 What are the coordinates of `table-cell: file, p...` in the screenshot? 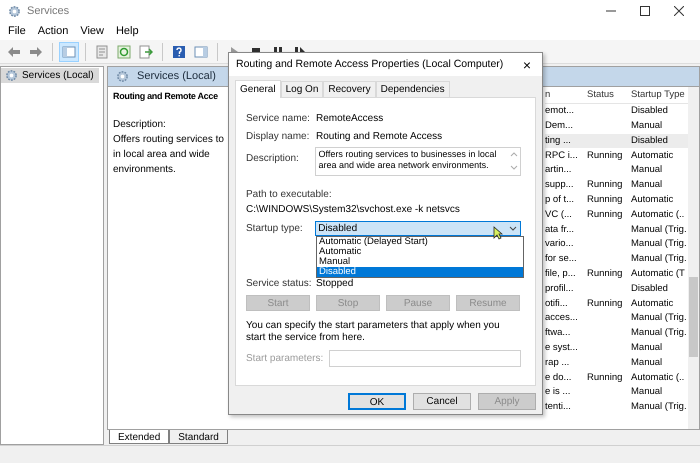 It's located at (560, 274).